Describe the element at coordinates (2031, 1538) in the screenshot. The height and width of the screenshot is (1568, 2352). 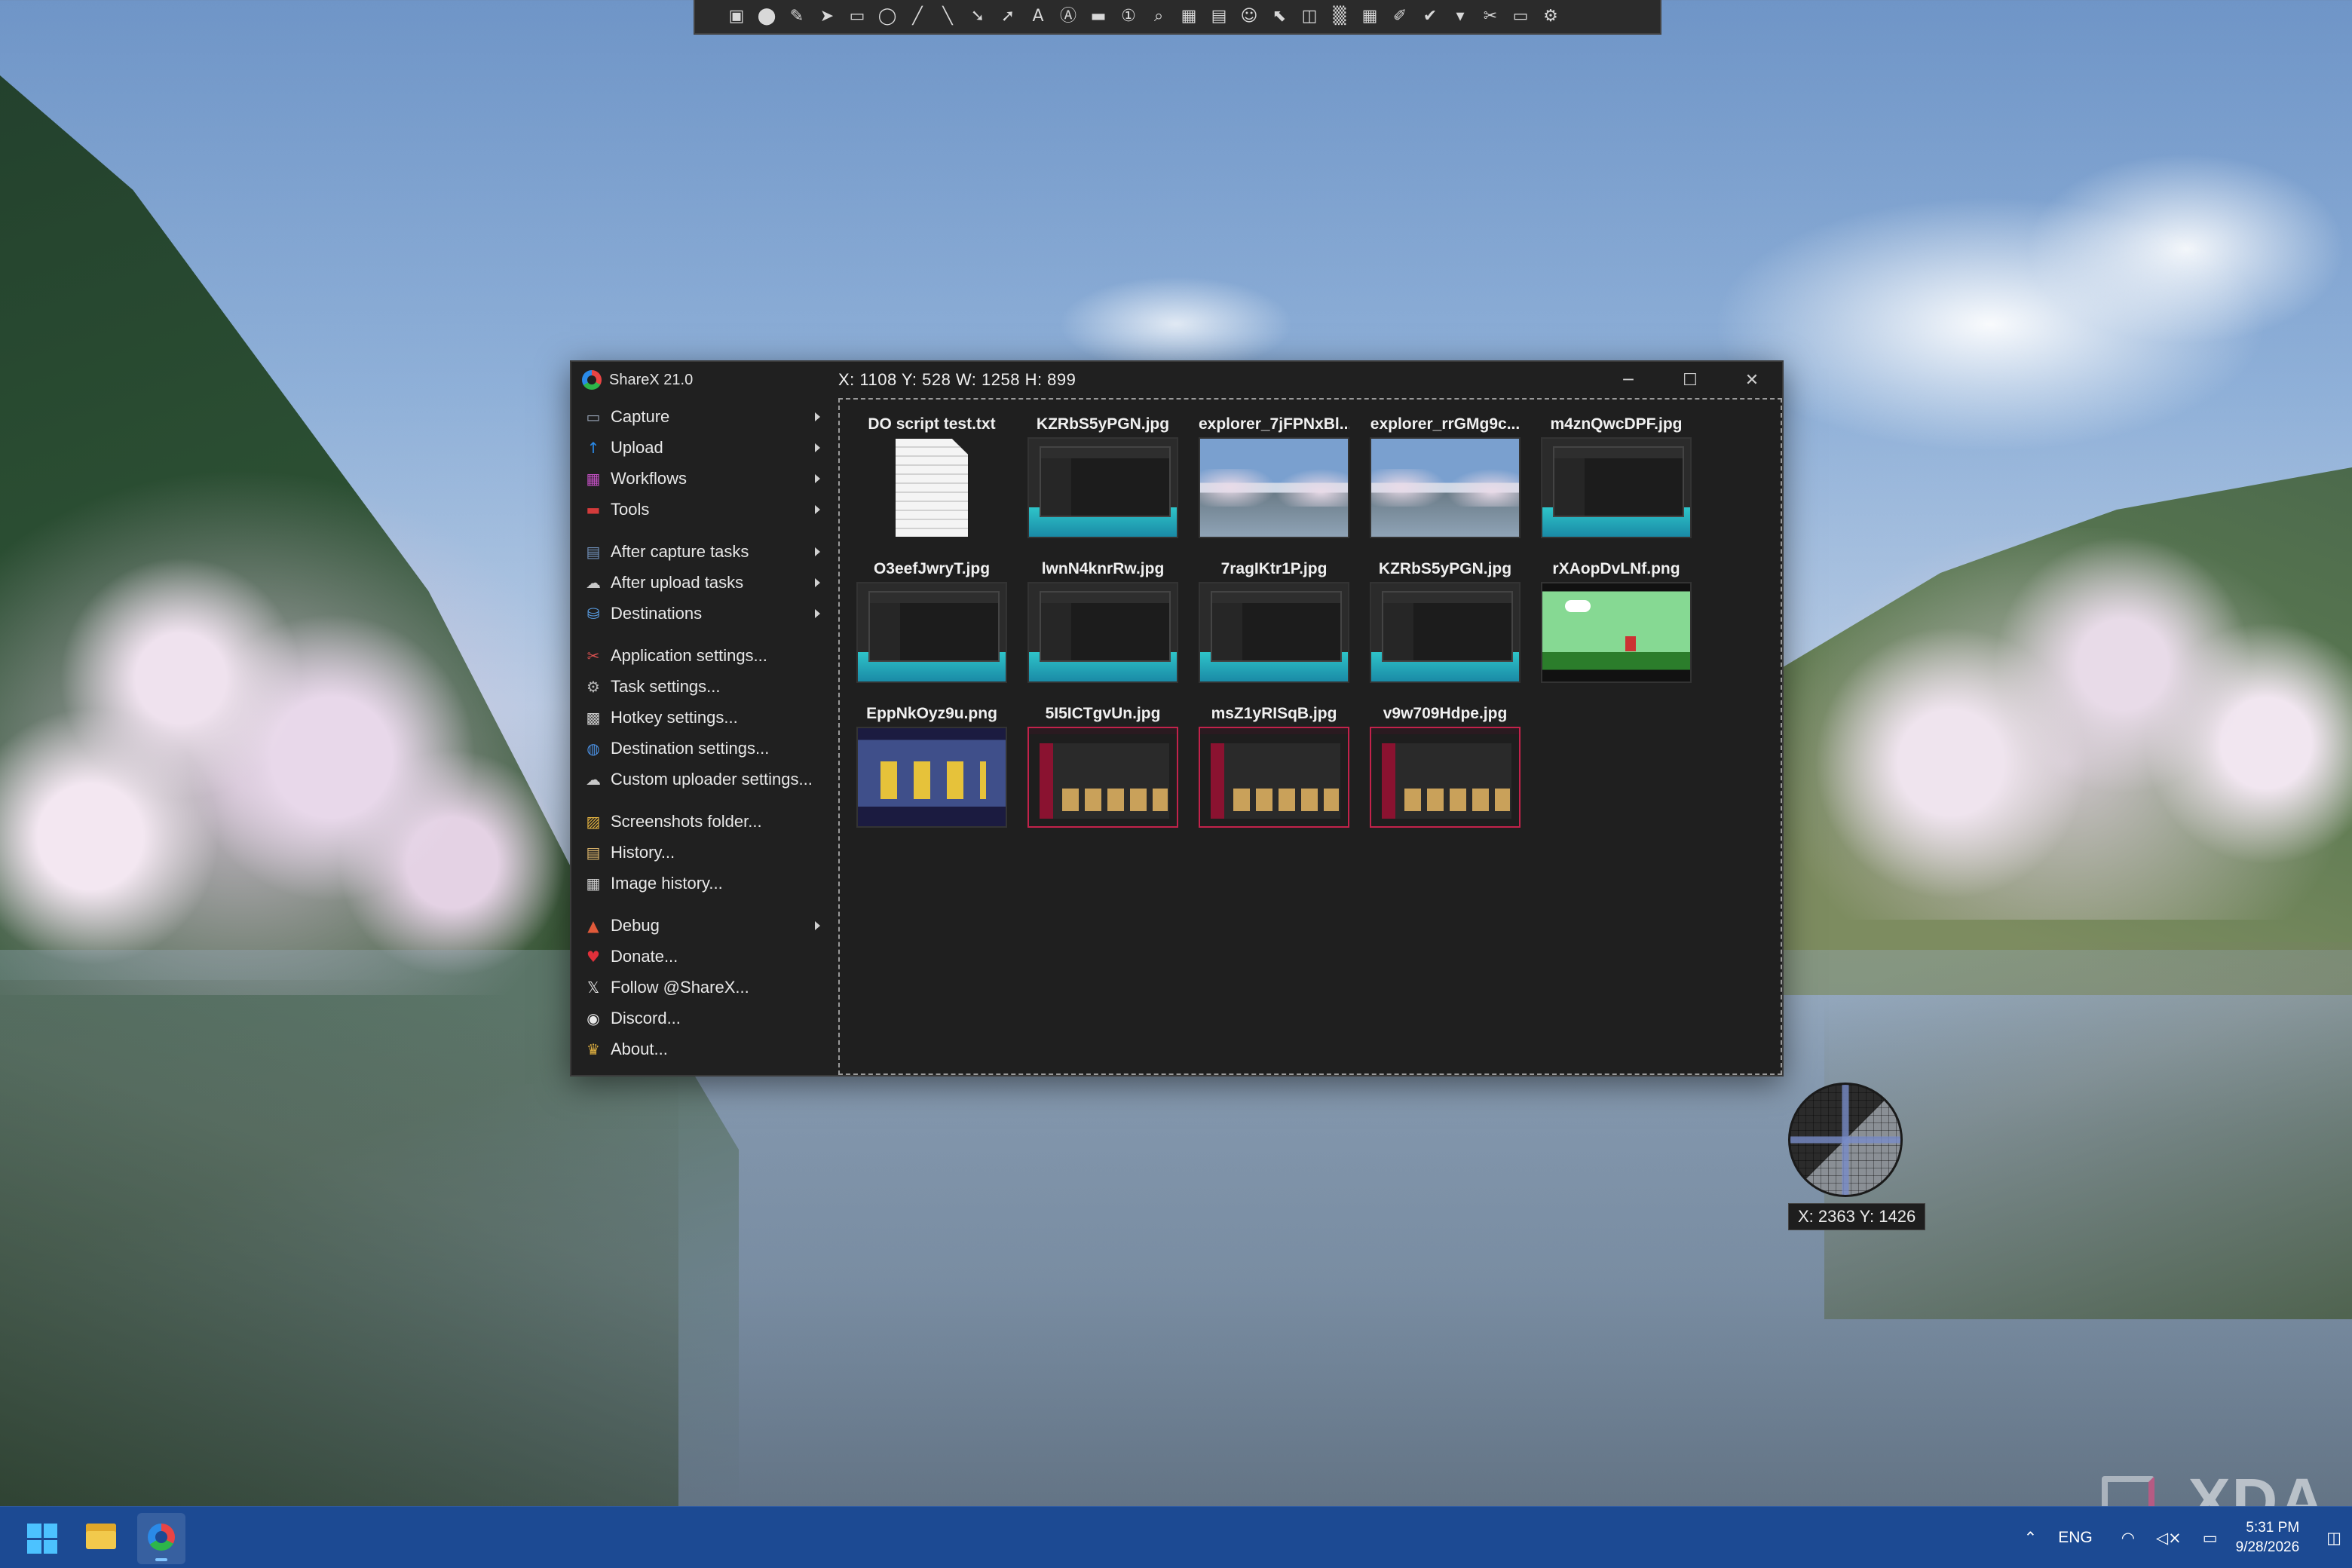
I see `chevron-up-icon: ⌃` at that location.